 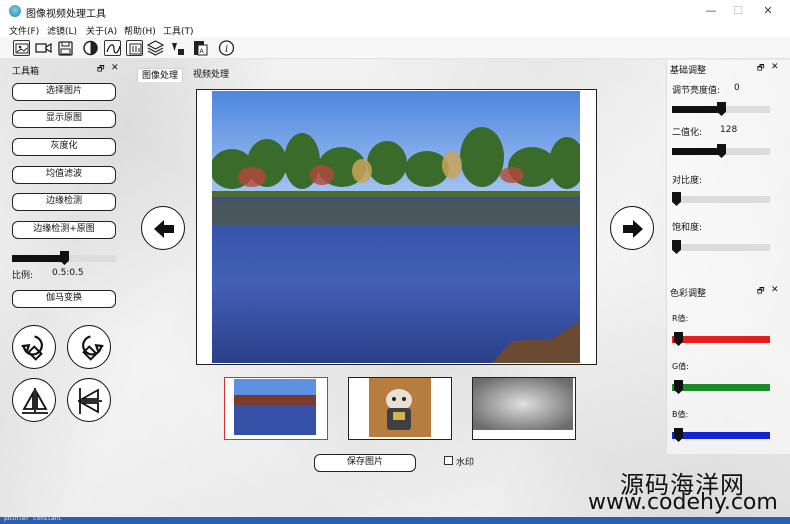 I want to click on layers-icon, so click(x=155, y=48).